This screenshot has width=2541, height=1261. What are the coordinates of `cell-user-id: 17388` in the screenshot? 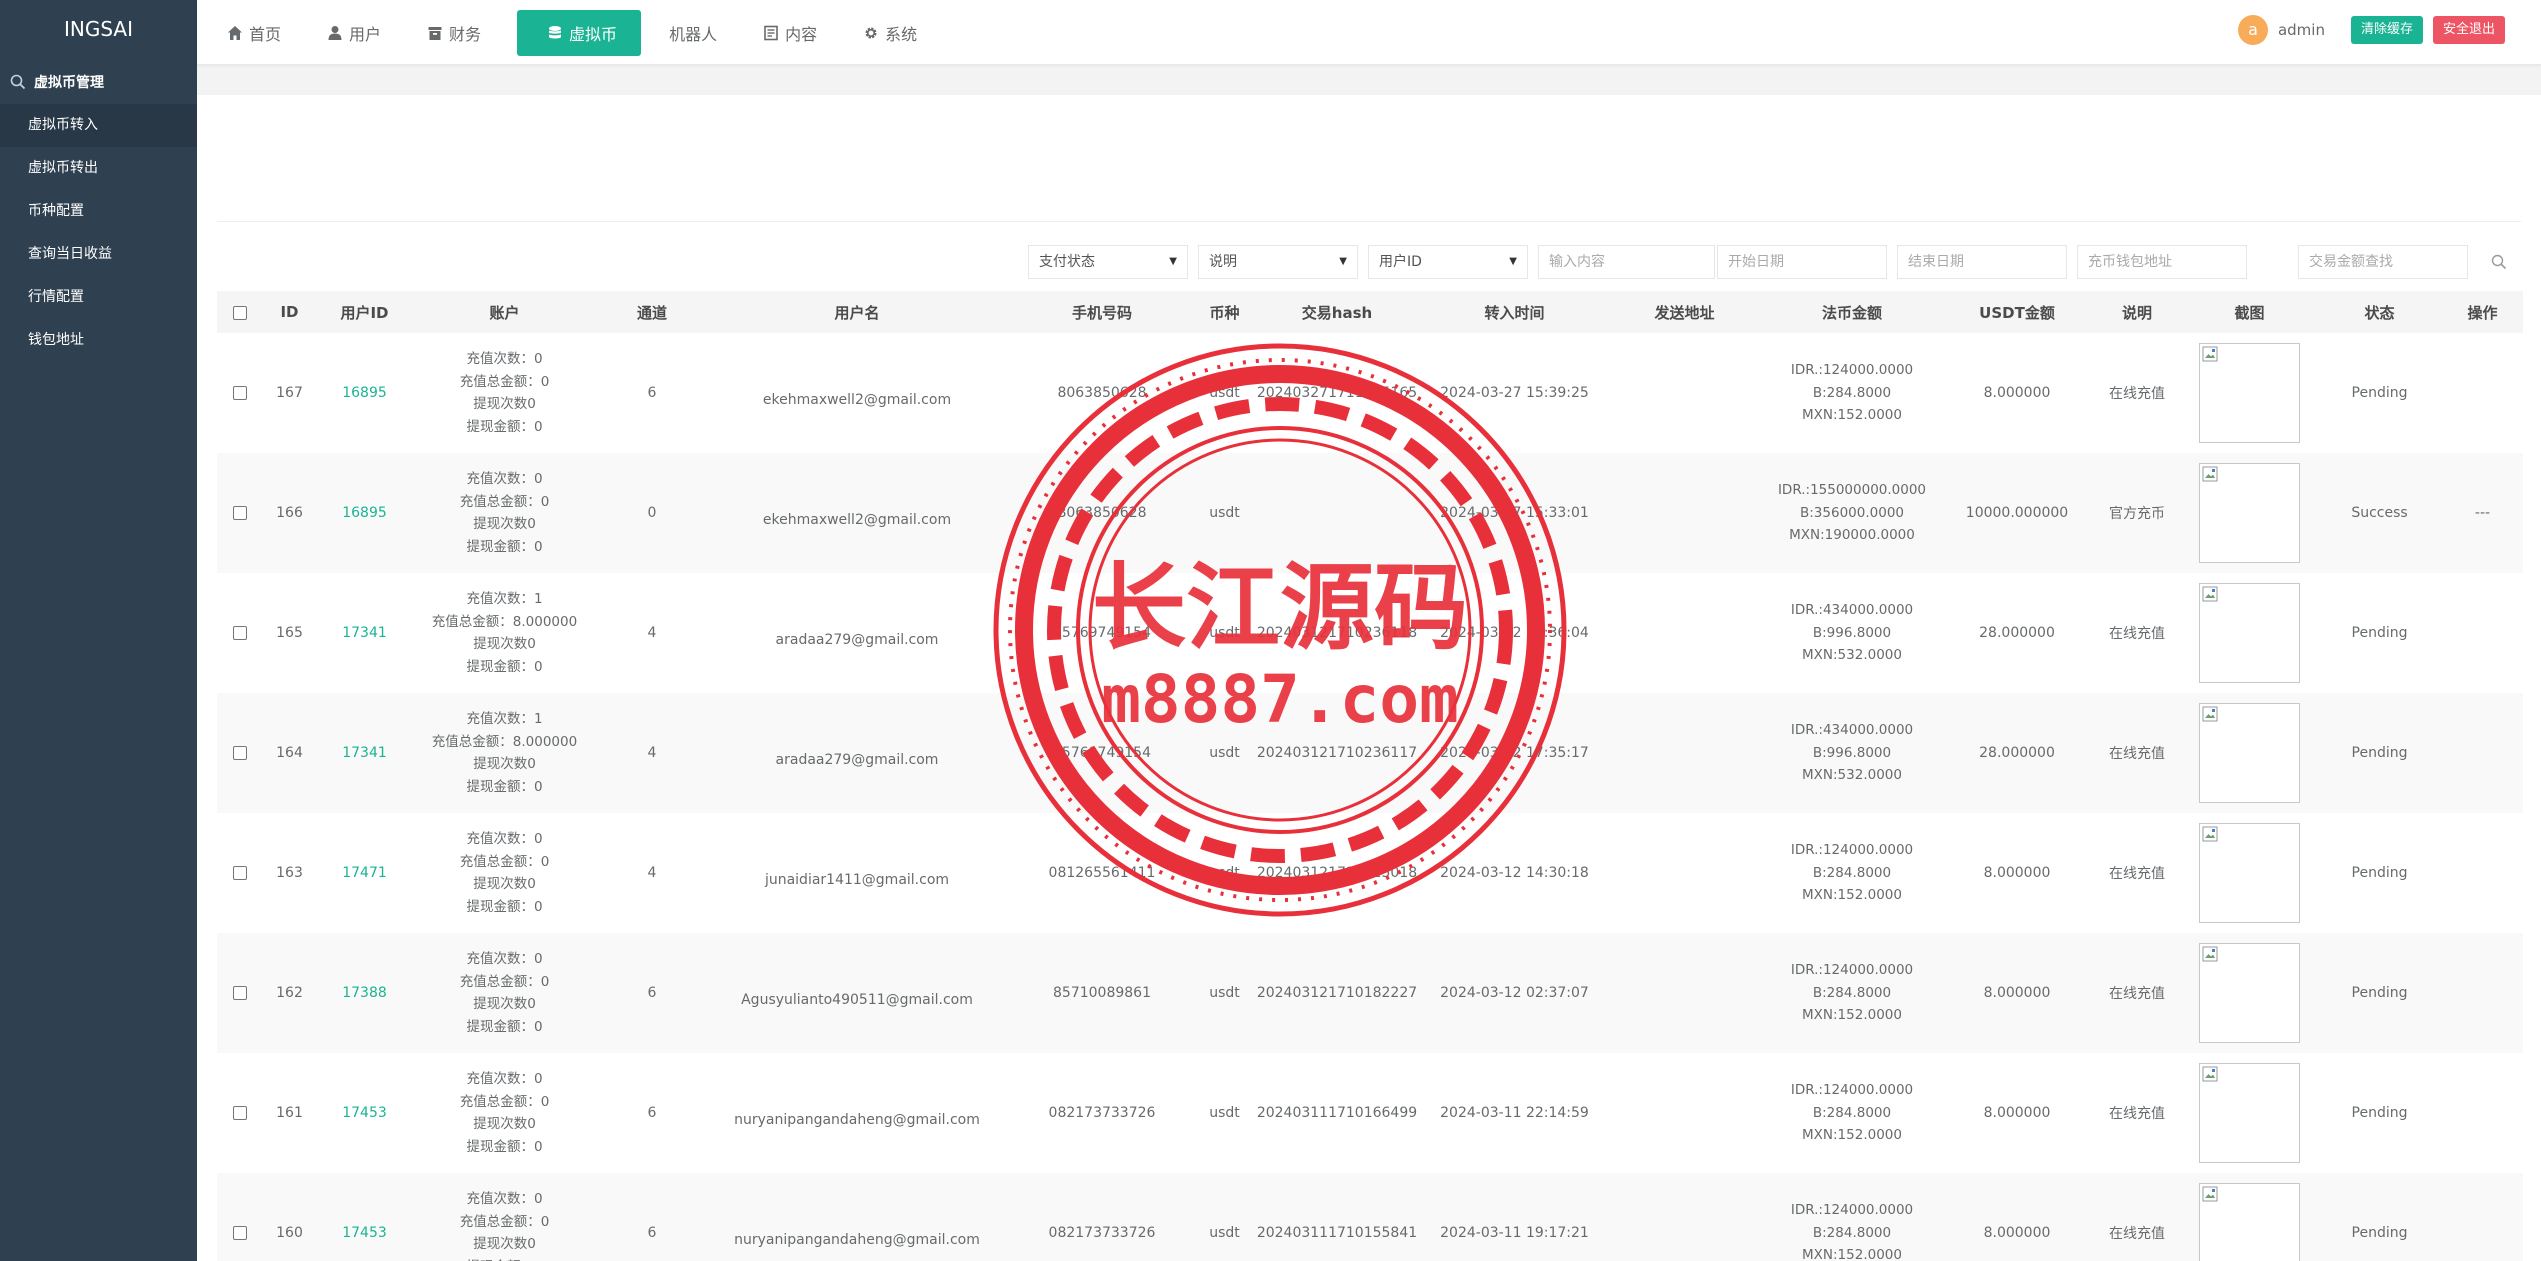 It's located at (364, 993).